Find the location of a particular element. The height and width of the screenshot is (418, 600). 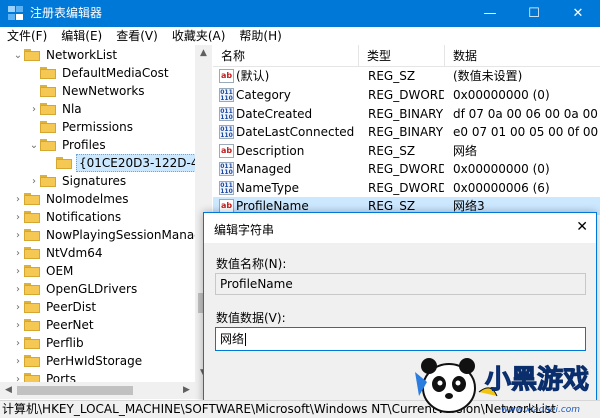

value-row: 011 110 Managed REG_DWORD 0x00000000 (0) is located at coordinates (406, 169).